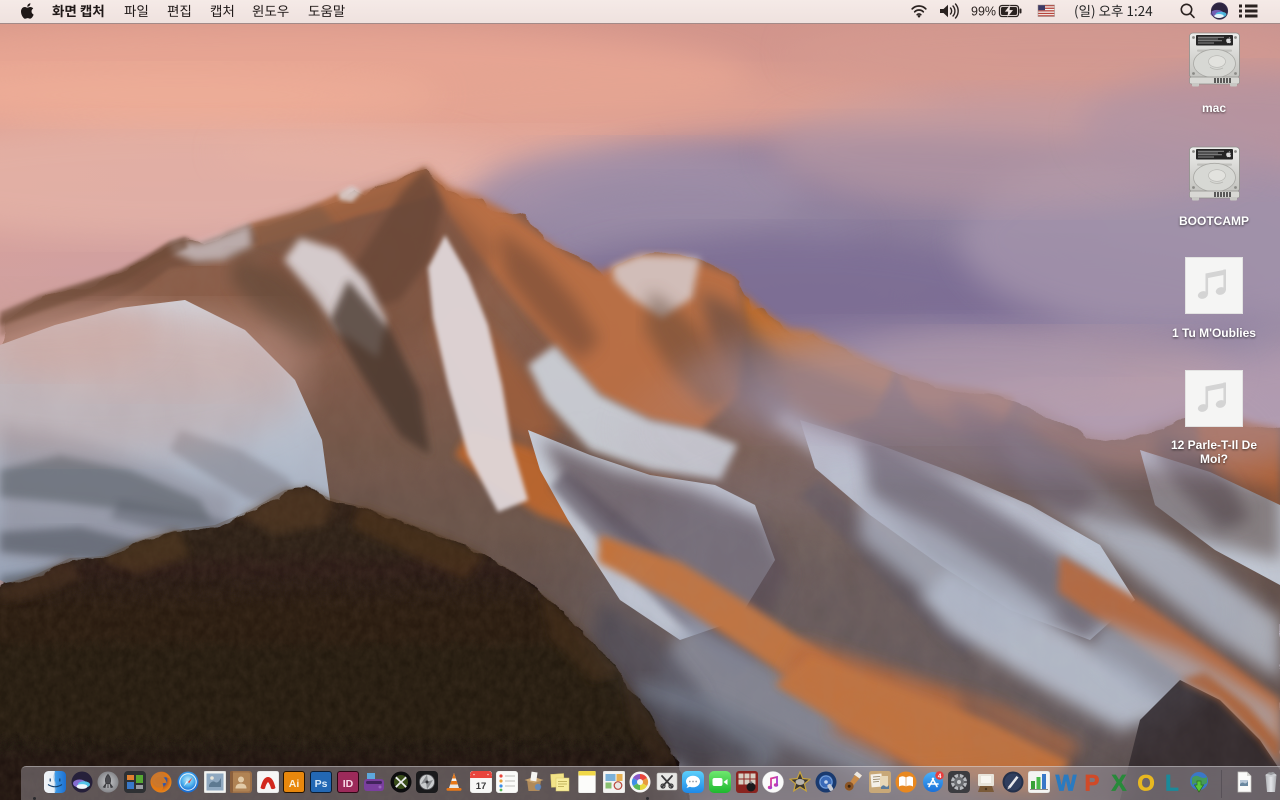  Describe the element at coordinates (347, 784) in the screenshot. I see `svg-text: ID` at that location.